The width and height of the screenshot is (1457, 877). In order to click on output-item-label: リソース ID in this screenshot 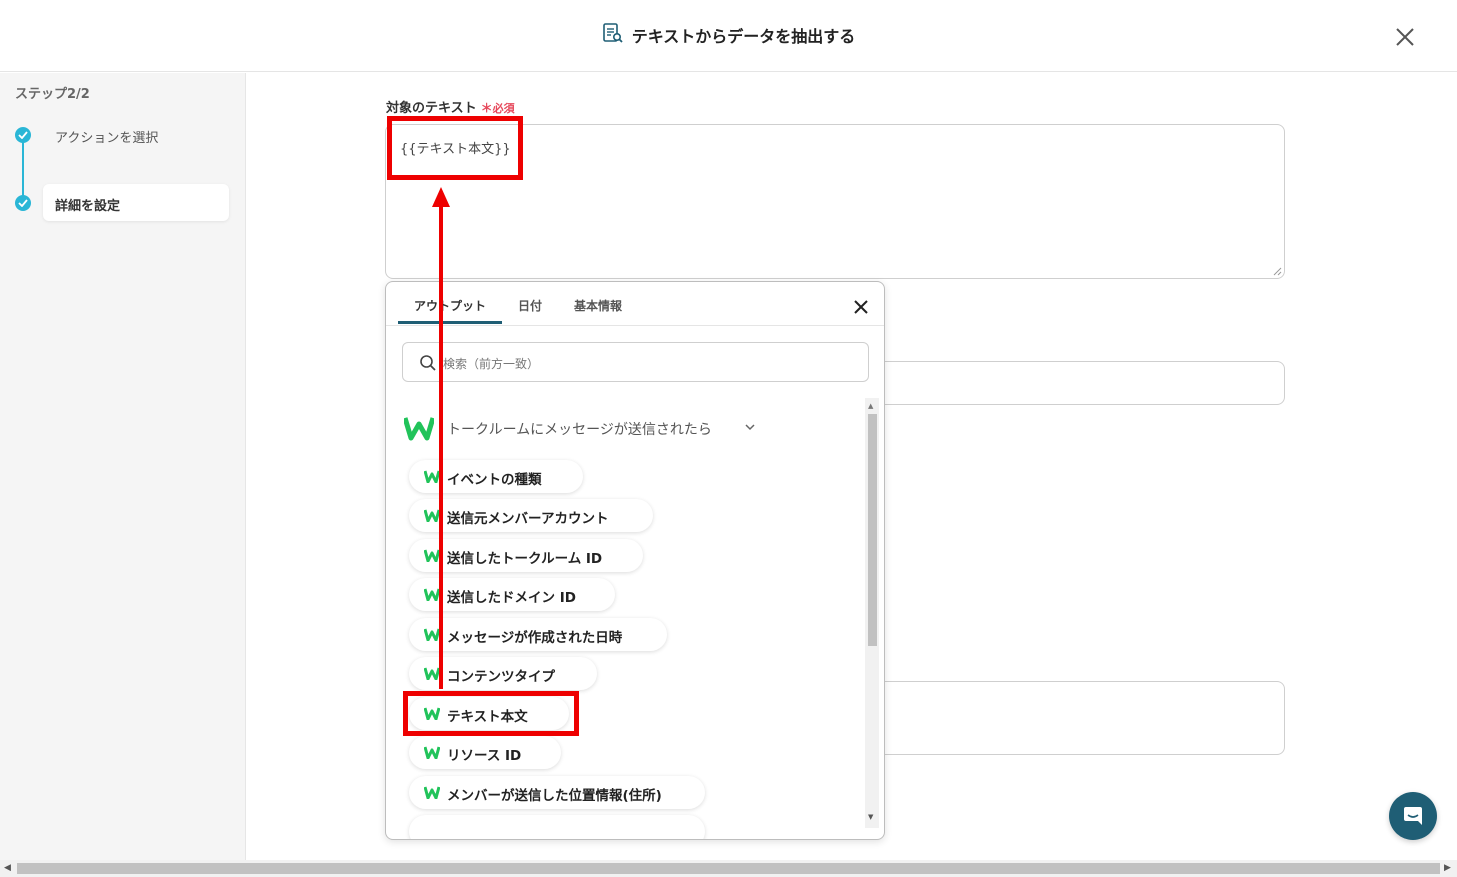, I will do `click(484, 756)`.